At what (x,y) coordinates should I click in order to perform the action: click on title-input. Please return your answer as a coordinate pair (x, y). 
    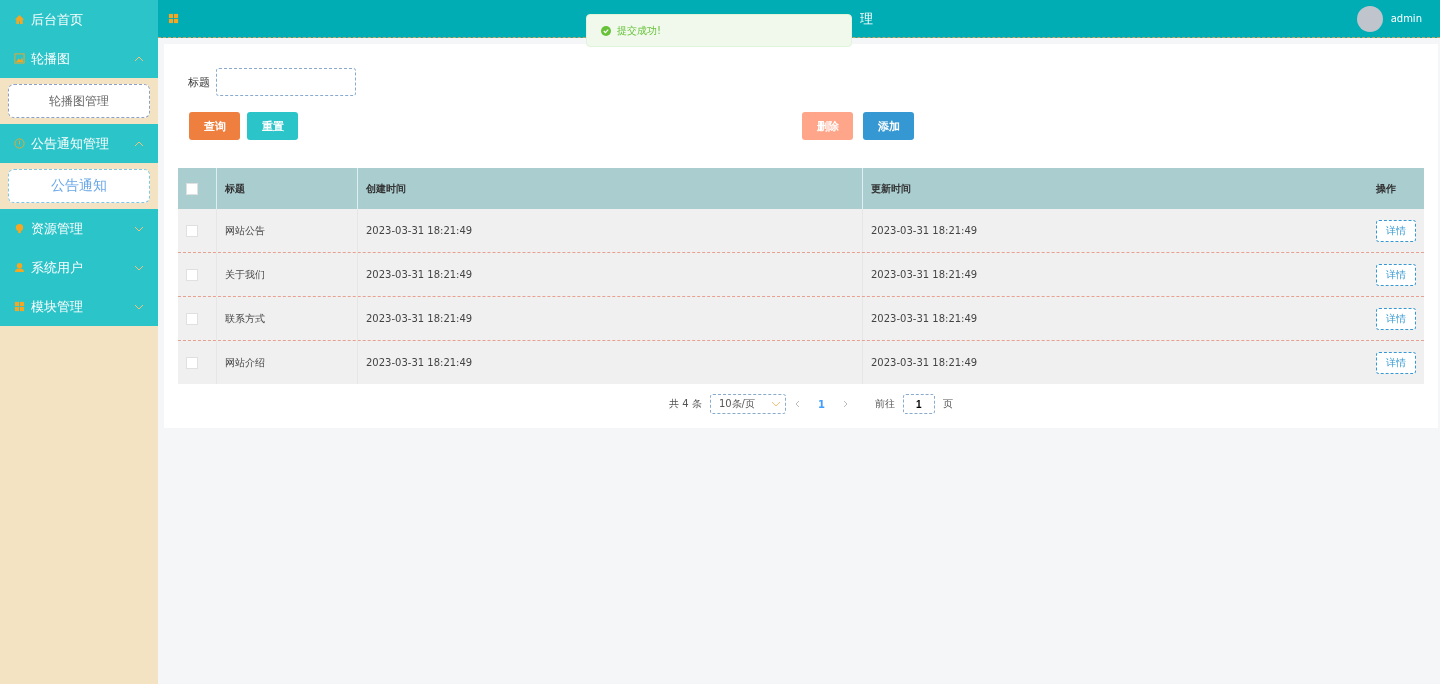
    Looking at the image, I should click on (286, 82).